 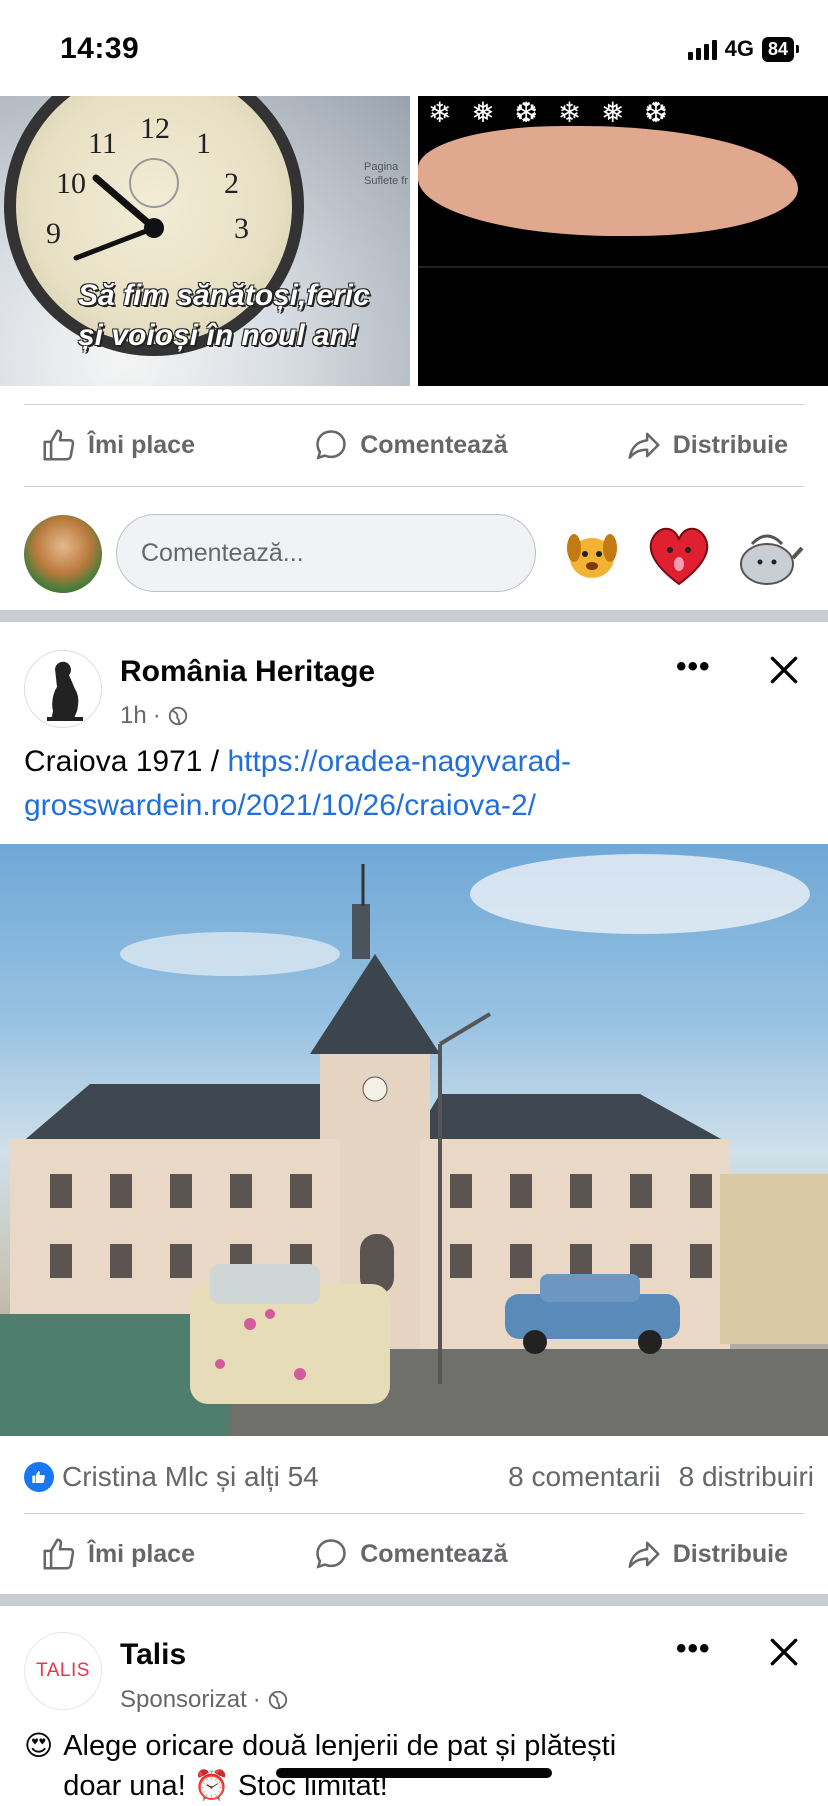 What do you see at coordinates (100, 48) in the screenshot?
I see `status-time: 14:39` at bounding box center [100, 48].